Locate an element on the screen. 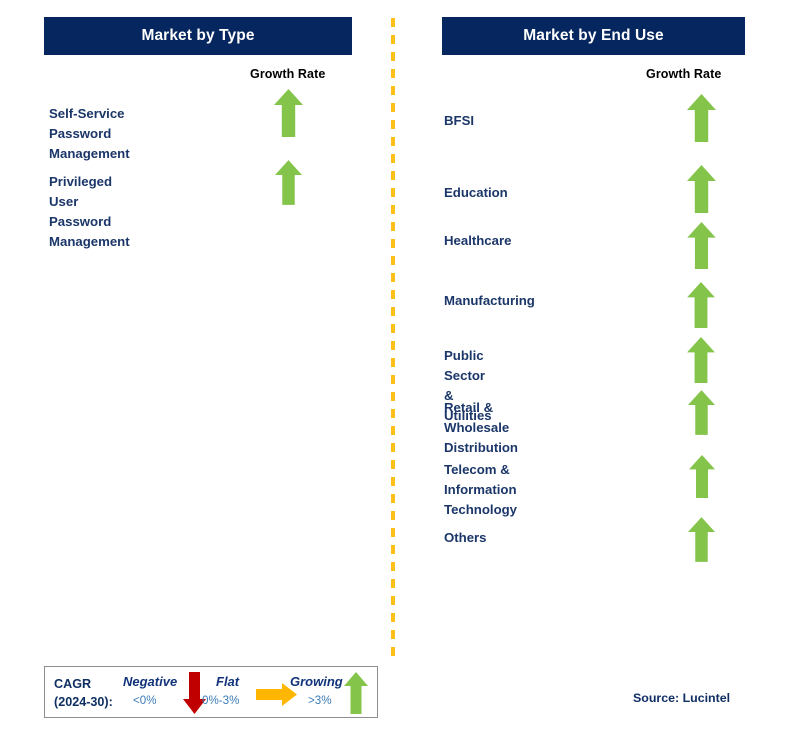 The width and height of the screenshot is (798, 746). segment-label: Healthcare is located at coordinates (478, 240).